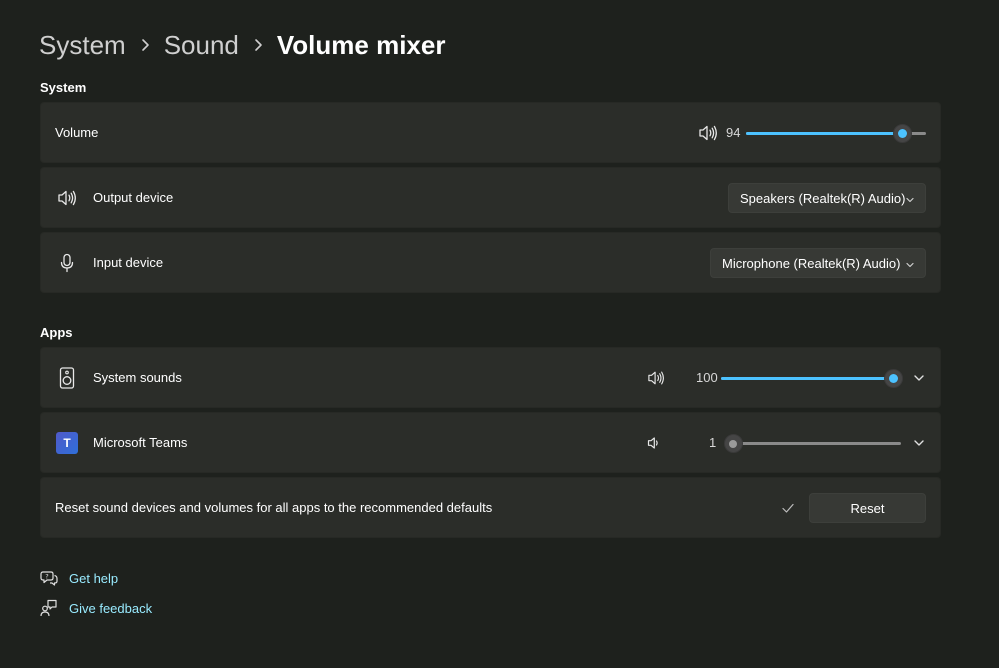 Image resolution: width=999 pixels, height=668 pixels. Describe the element at coordinates (49, 578) in the screenshot. I see `help-chat-icon: ?` at that location.